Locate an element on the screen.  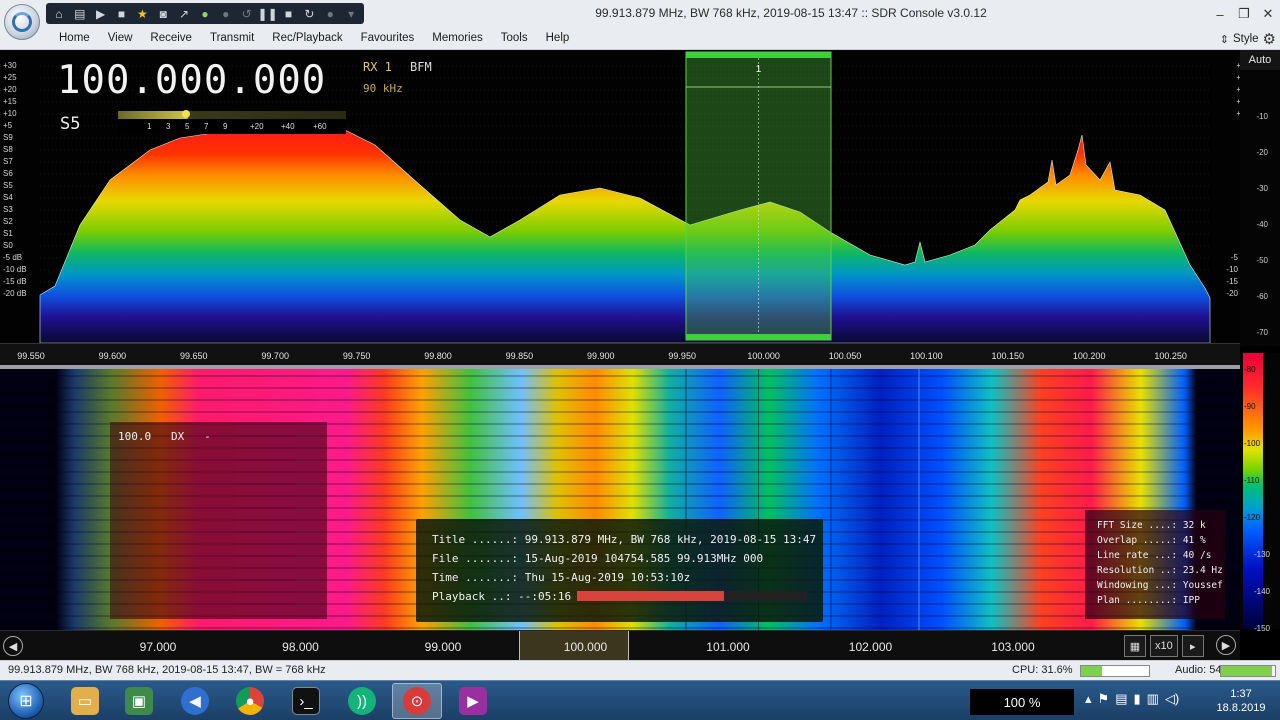
playback-progress-bar is located at coordinates (692, 596).